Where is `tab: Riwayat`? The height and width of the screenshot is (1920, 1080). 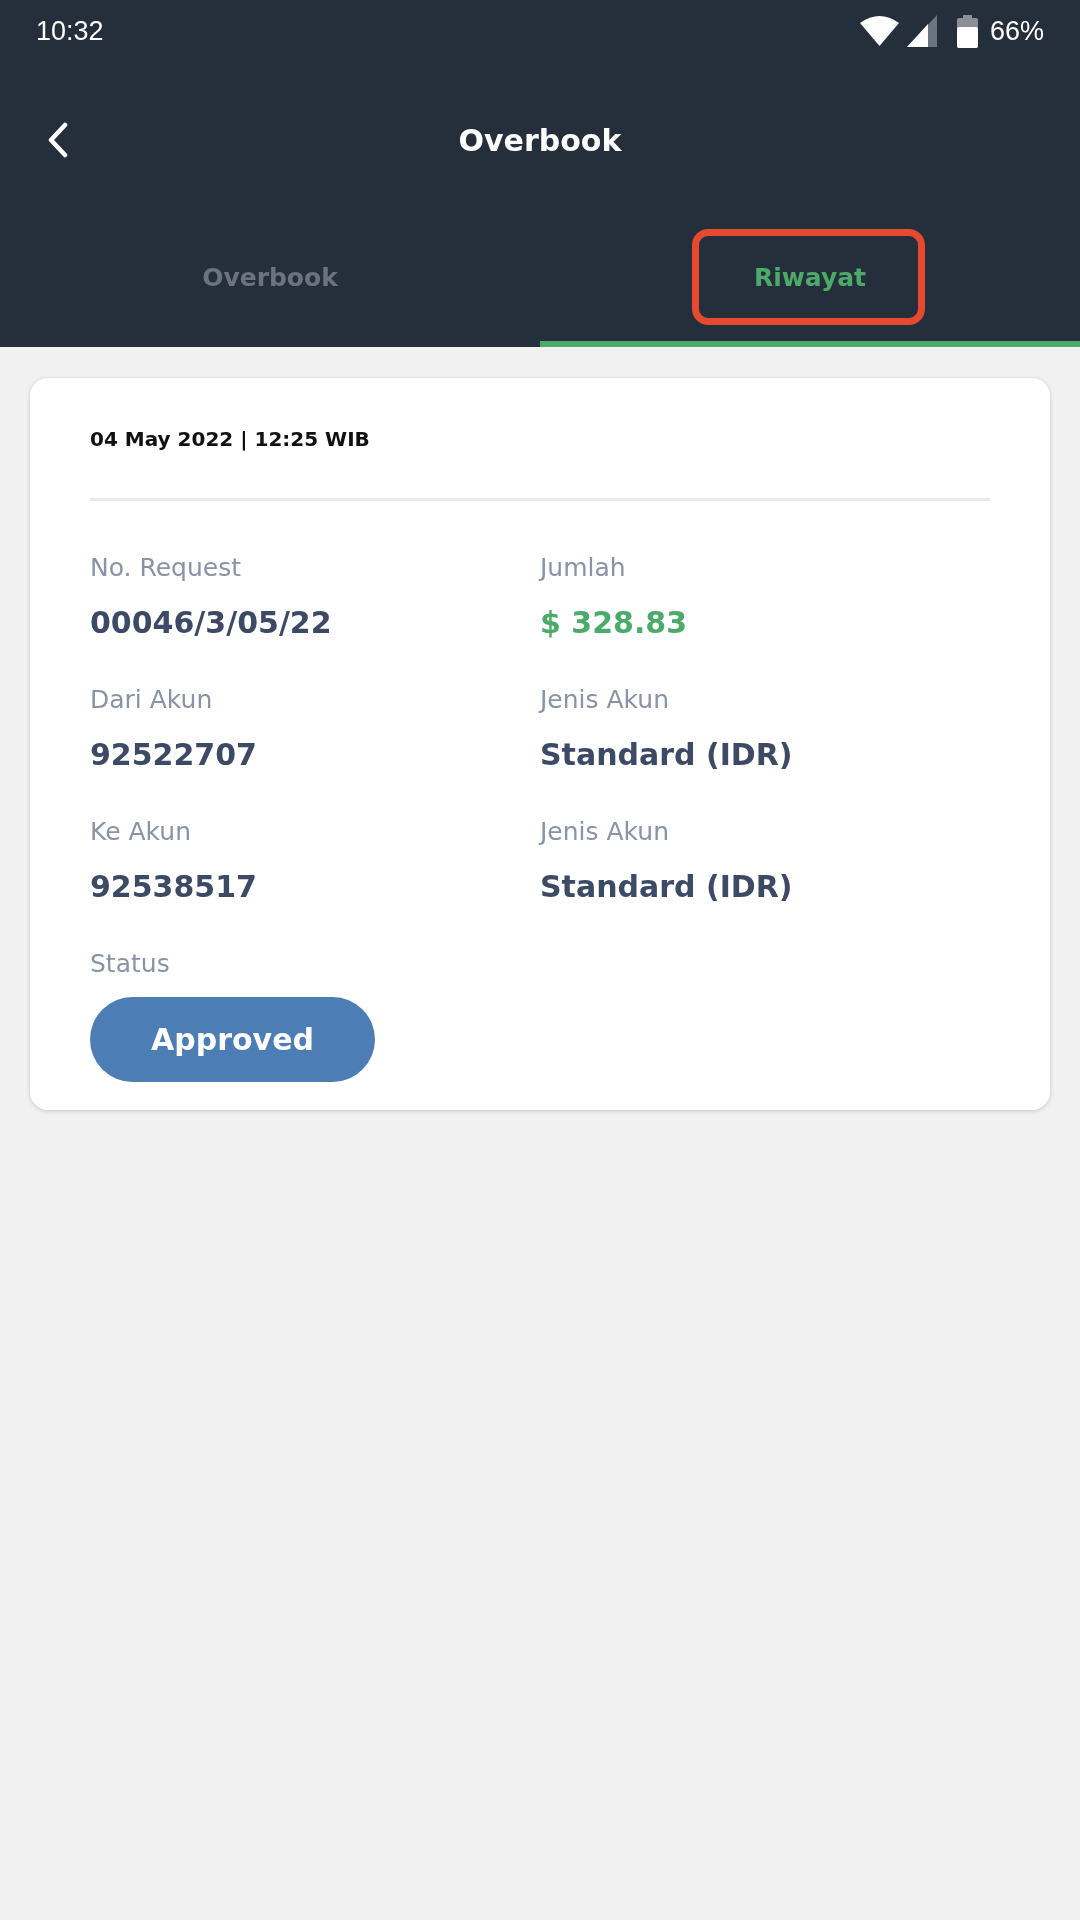 tab: Riwayat is located at coordinates (810, 282).